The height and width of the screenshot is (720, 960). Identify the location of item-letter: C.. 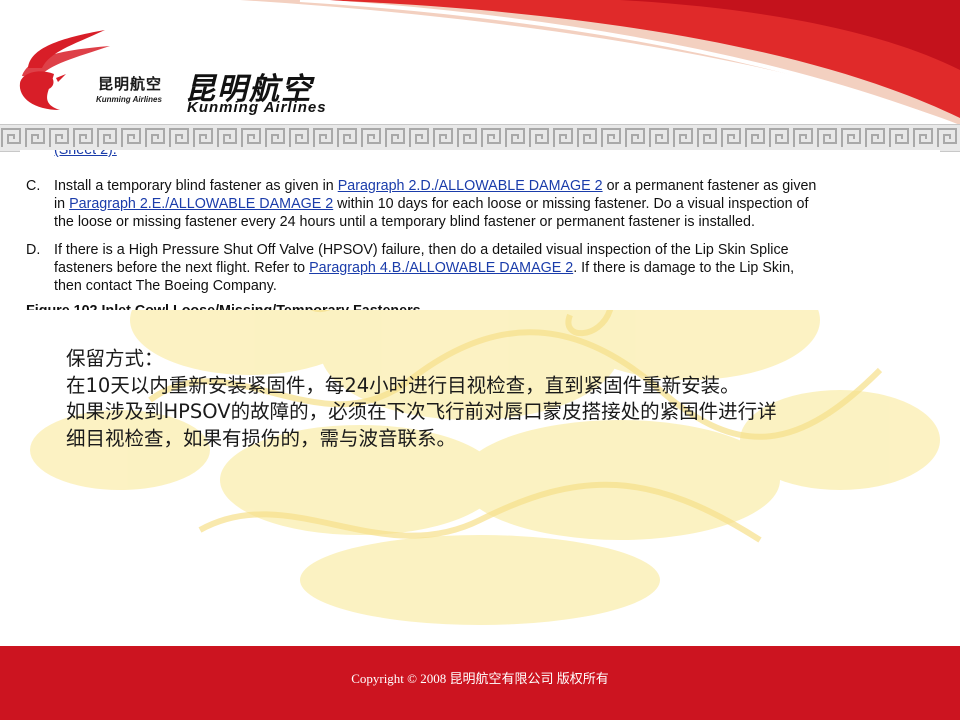
(33, 186).